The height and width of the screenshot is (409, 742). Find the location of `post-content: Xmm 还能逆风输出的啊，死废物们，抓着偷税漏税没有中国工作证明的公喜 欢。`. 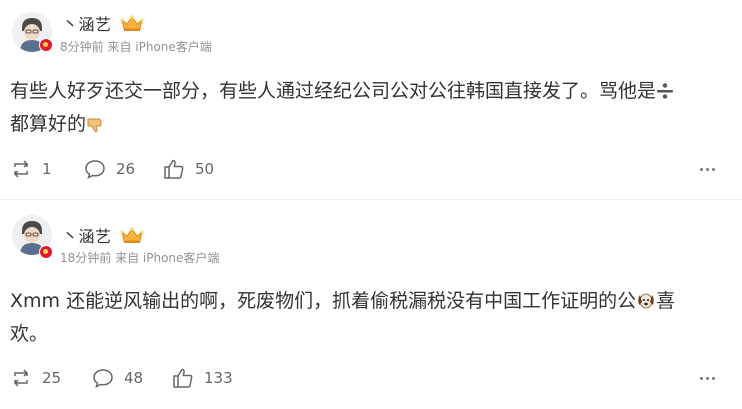

post-content: Xmm 还能逆风输出的啊，死废物们，抓着偷税漏税没有中国工作证明的公喜 欢。 is located at coordinates (366, 317).